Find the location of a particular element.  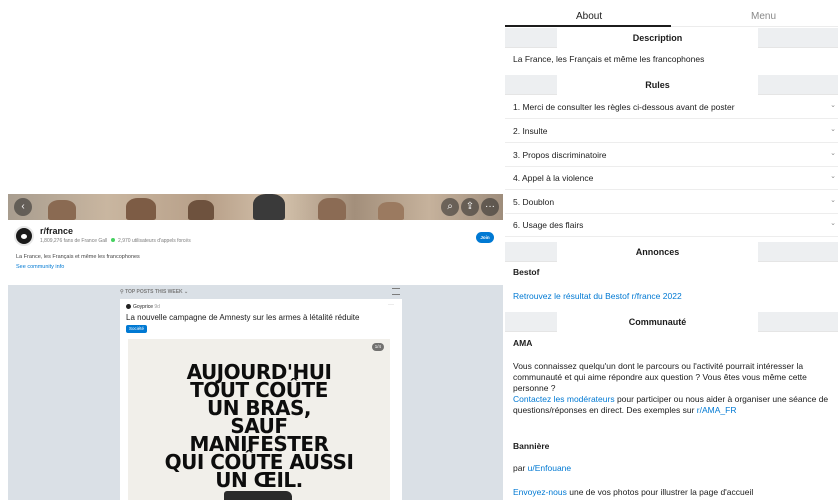

view-toggle-icon is located at coordinates (396, 291).